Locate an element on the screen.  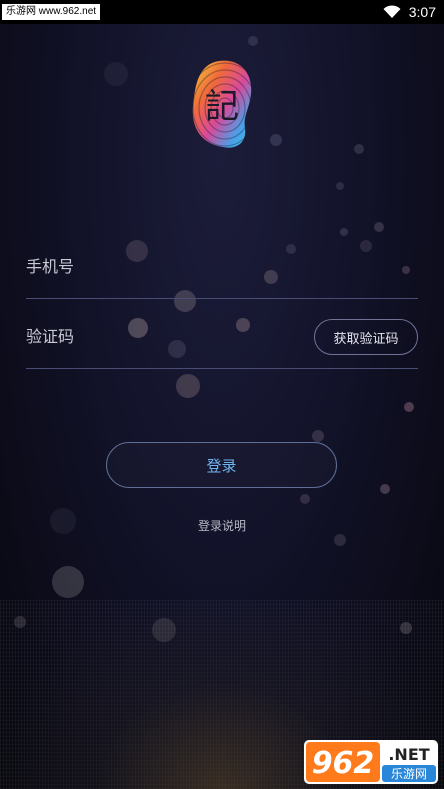
app-logo: 記 is located at coordinates (222, 104).